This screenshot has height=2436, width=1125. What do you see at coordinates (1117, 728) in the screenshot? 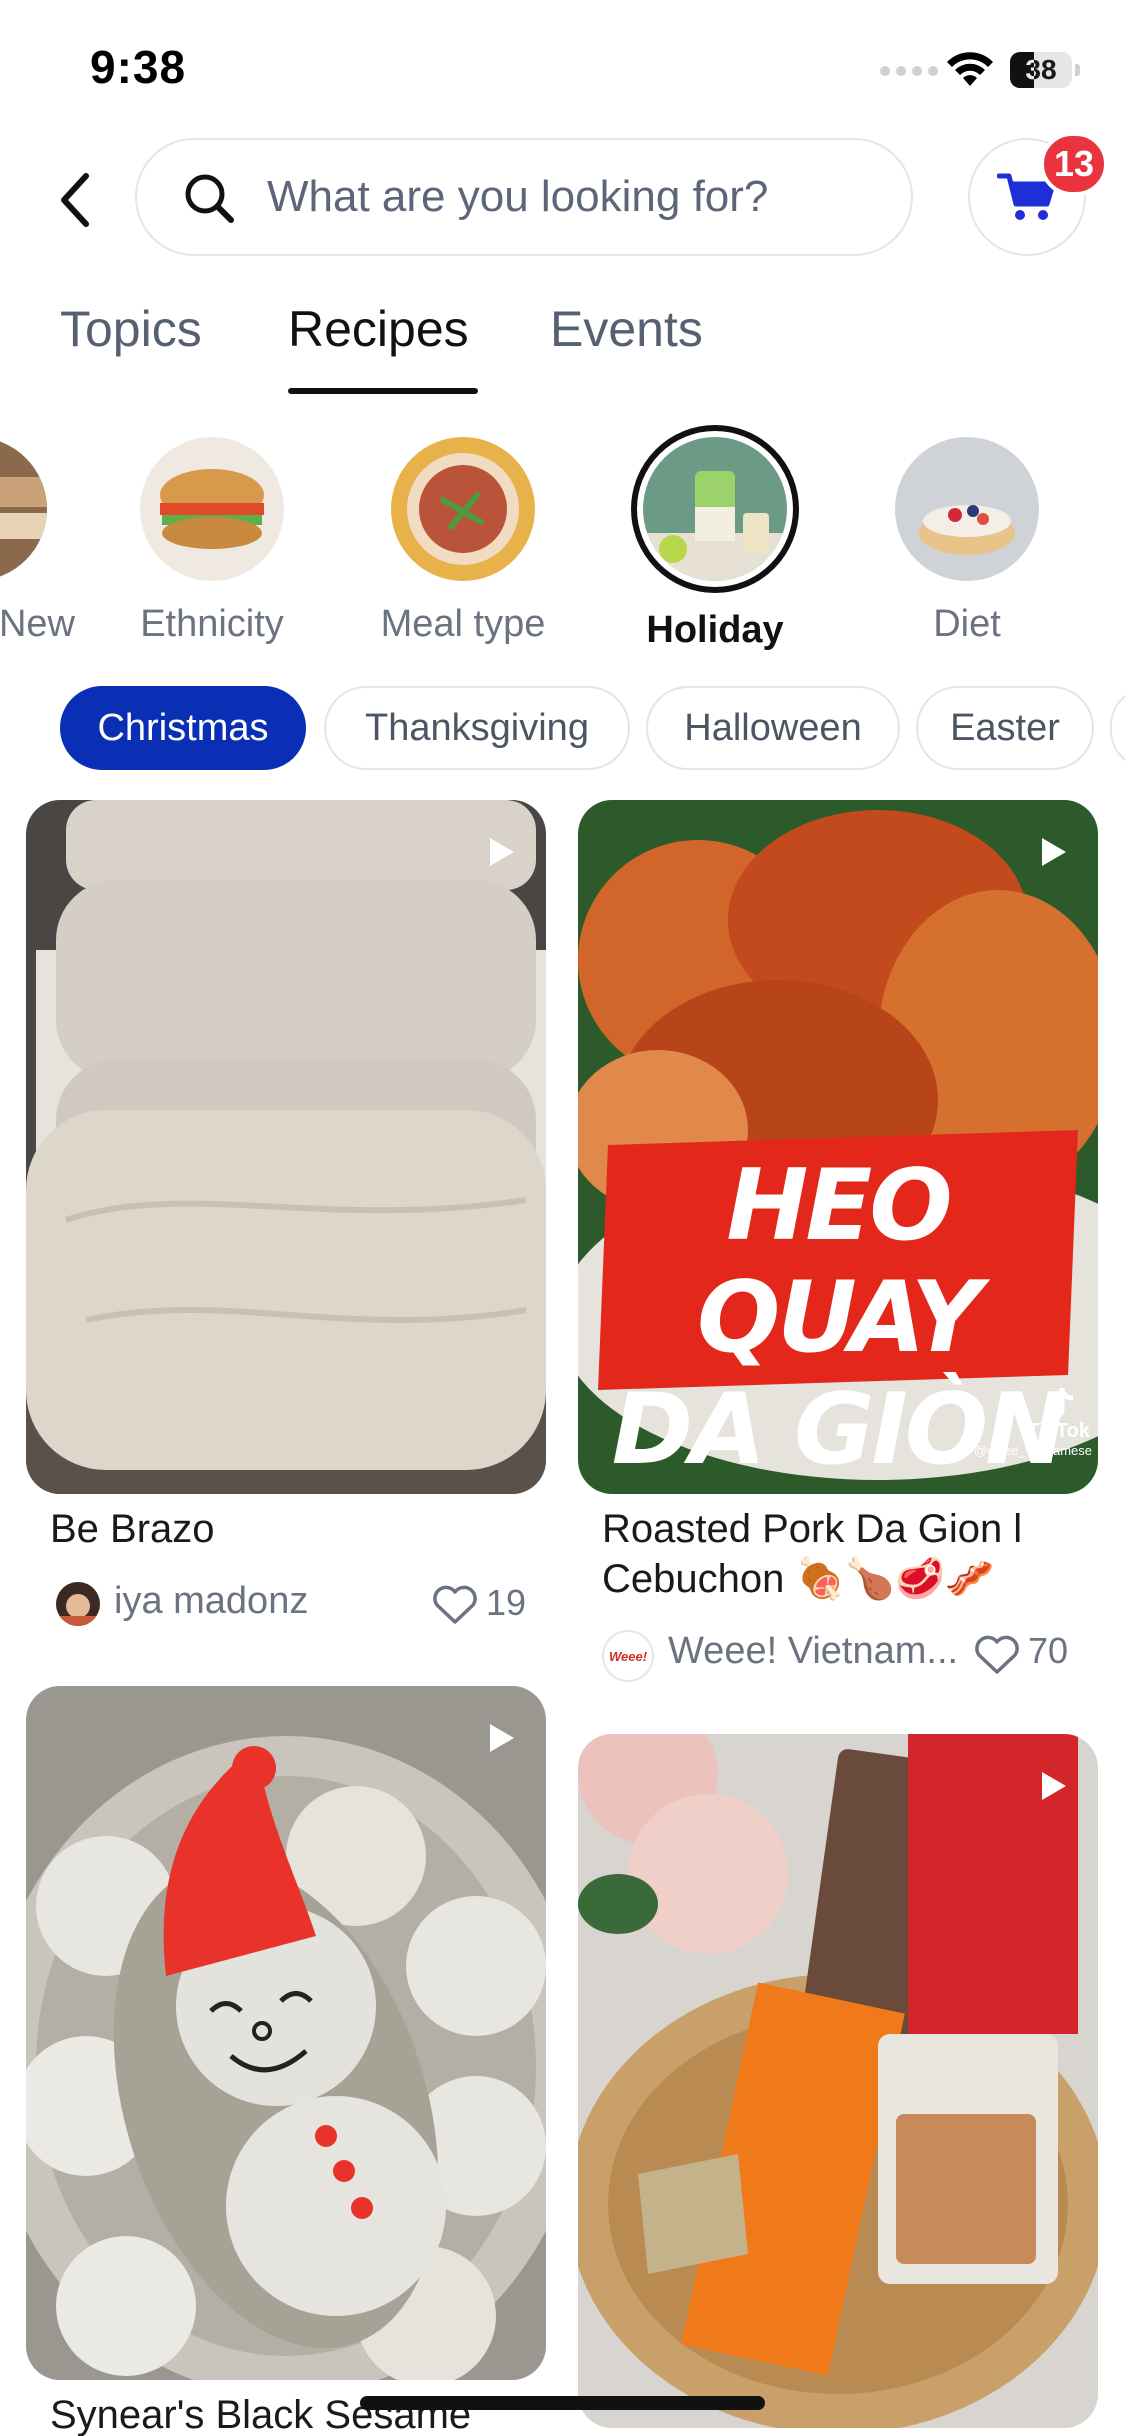
I see `chip-more` at bounding box center [1117, 728].